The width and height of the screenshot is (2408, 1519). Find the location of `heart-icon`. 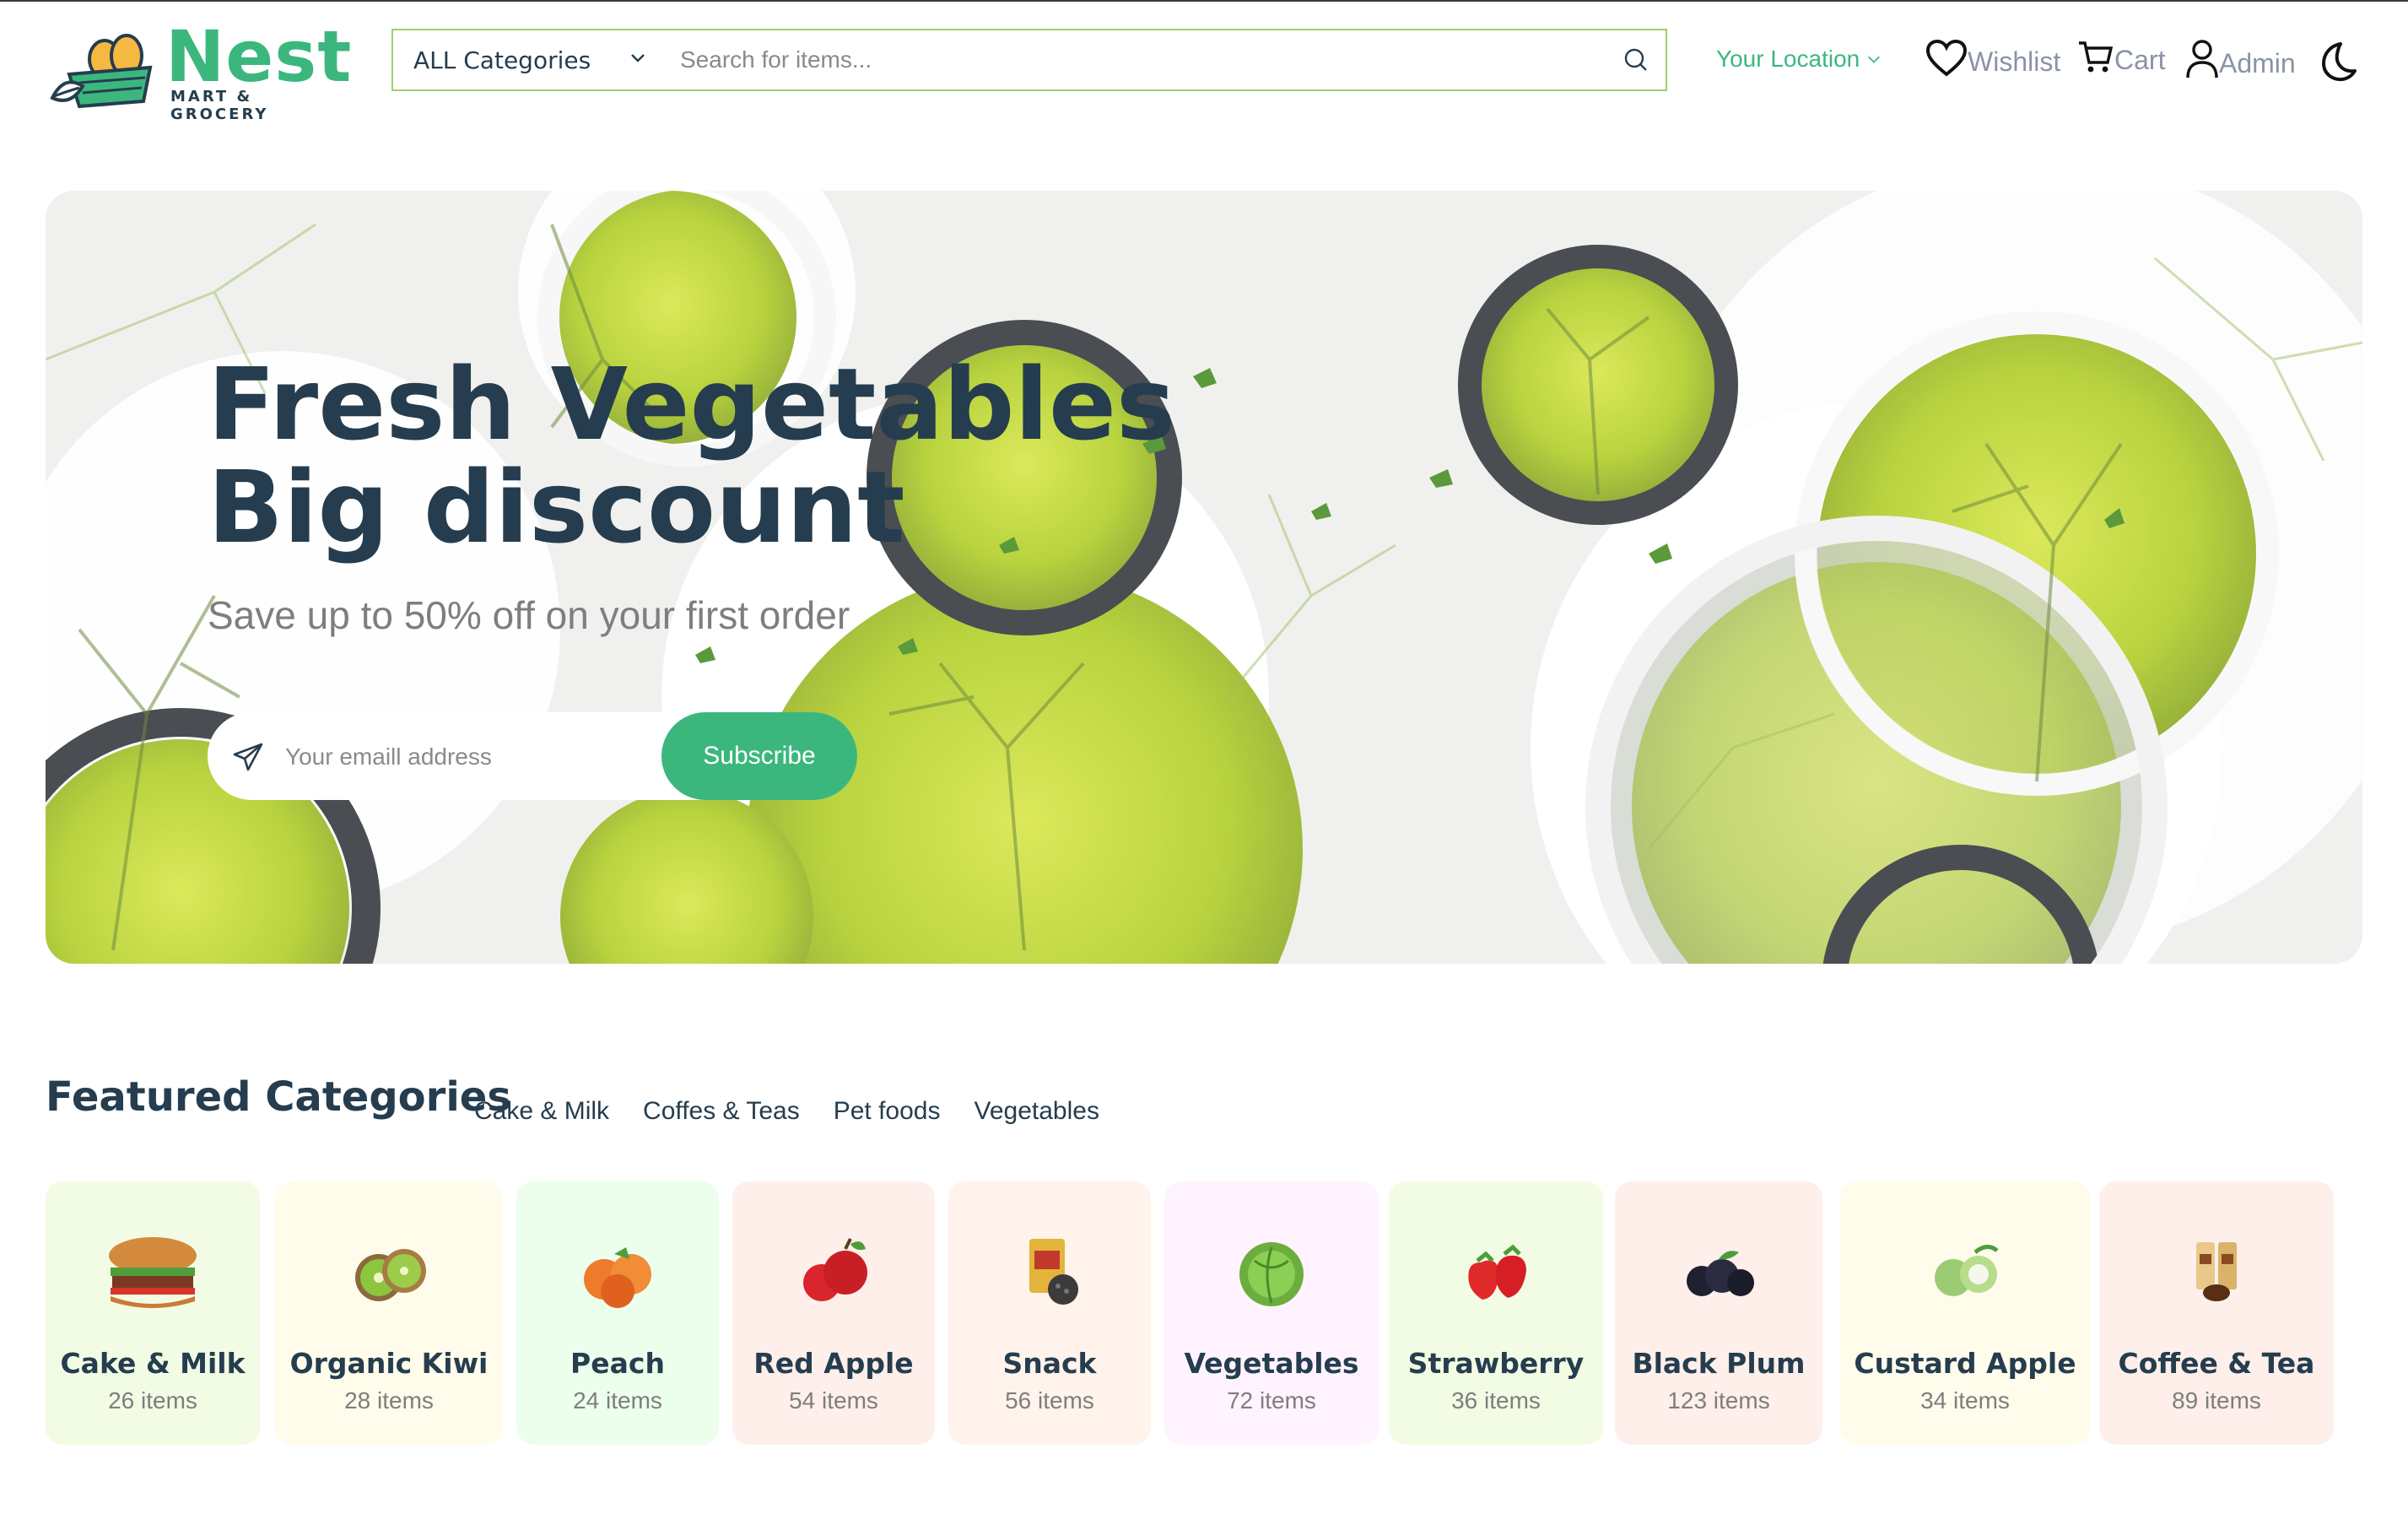

heart-icon is located at coordinates (1947, 58).